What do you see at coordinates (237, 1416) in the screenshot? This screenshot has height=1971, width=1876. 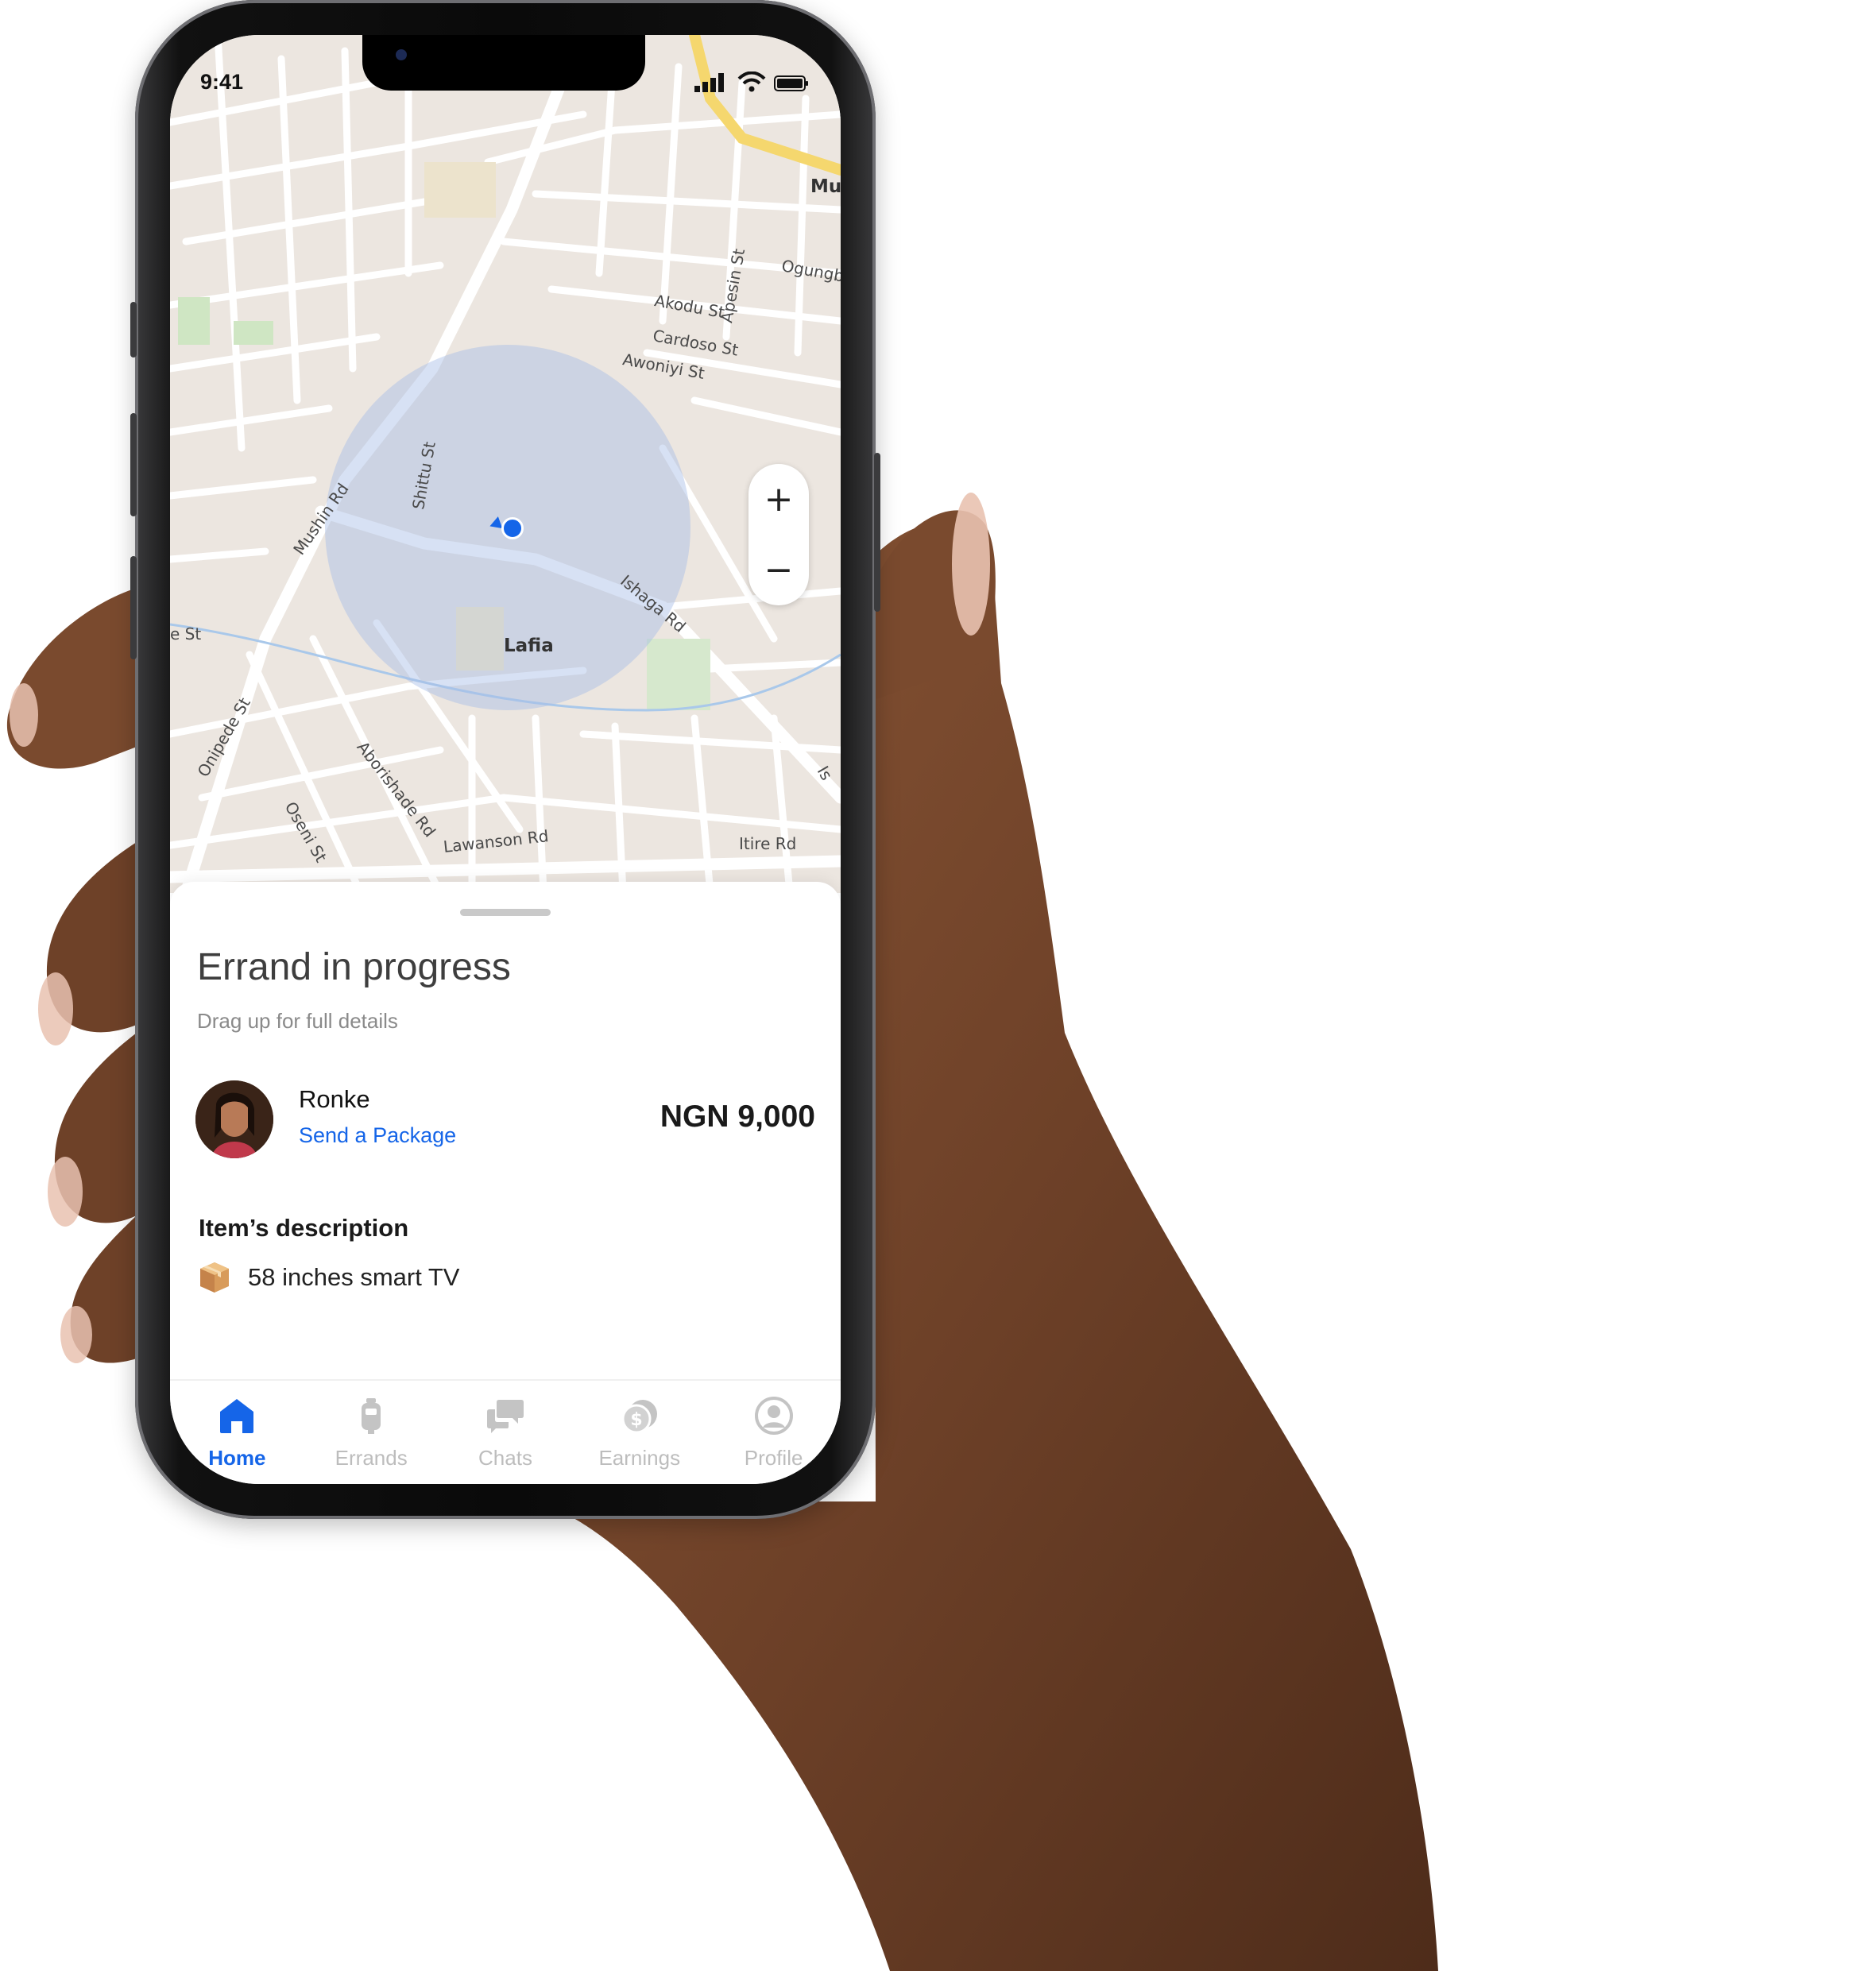 I see `home-icon` at bounding box center [237, 1416].